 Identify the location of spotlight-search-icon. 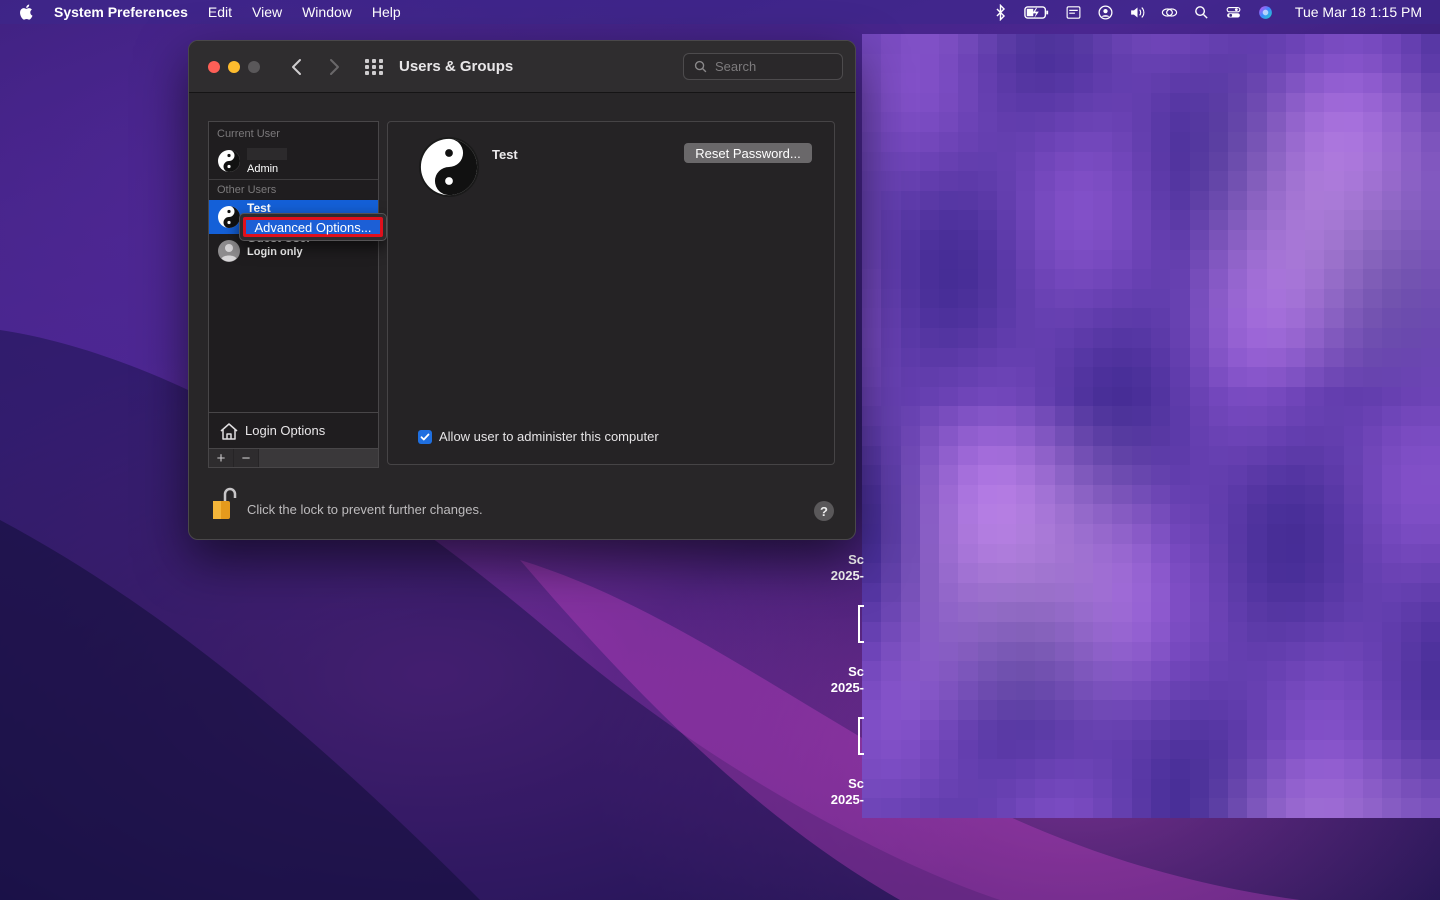
(1201, 12).